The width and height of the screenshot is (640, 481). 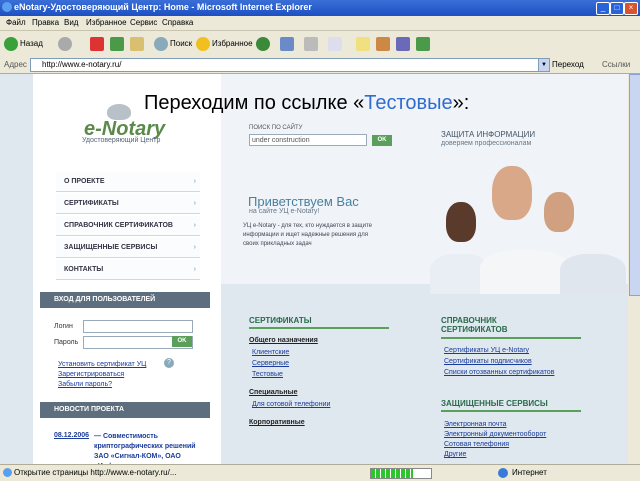 What do you see at coordinates (475, 424) in the screenshot?
I see `services-email-link: Электронная почта` at bounding box center [475, 424].